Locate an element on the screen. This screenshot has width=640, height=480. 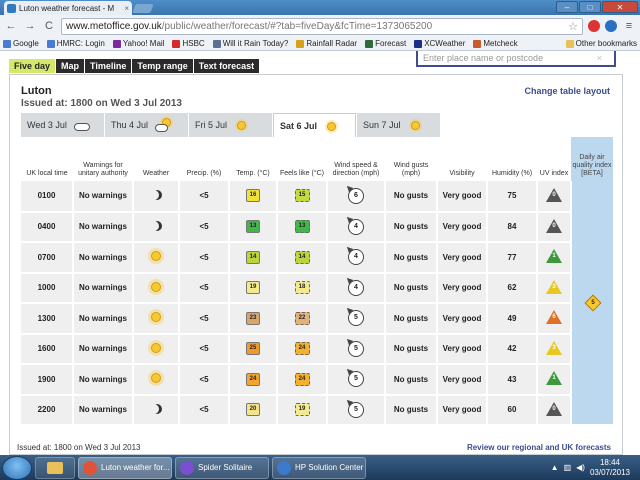
taskbar-item-label: HP Solution Center is located at coordinates (329, 467).